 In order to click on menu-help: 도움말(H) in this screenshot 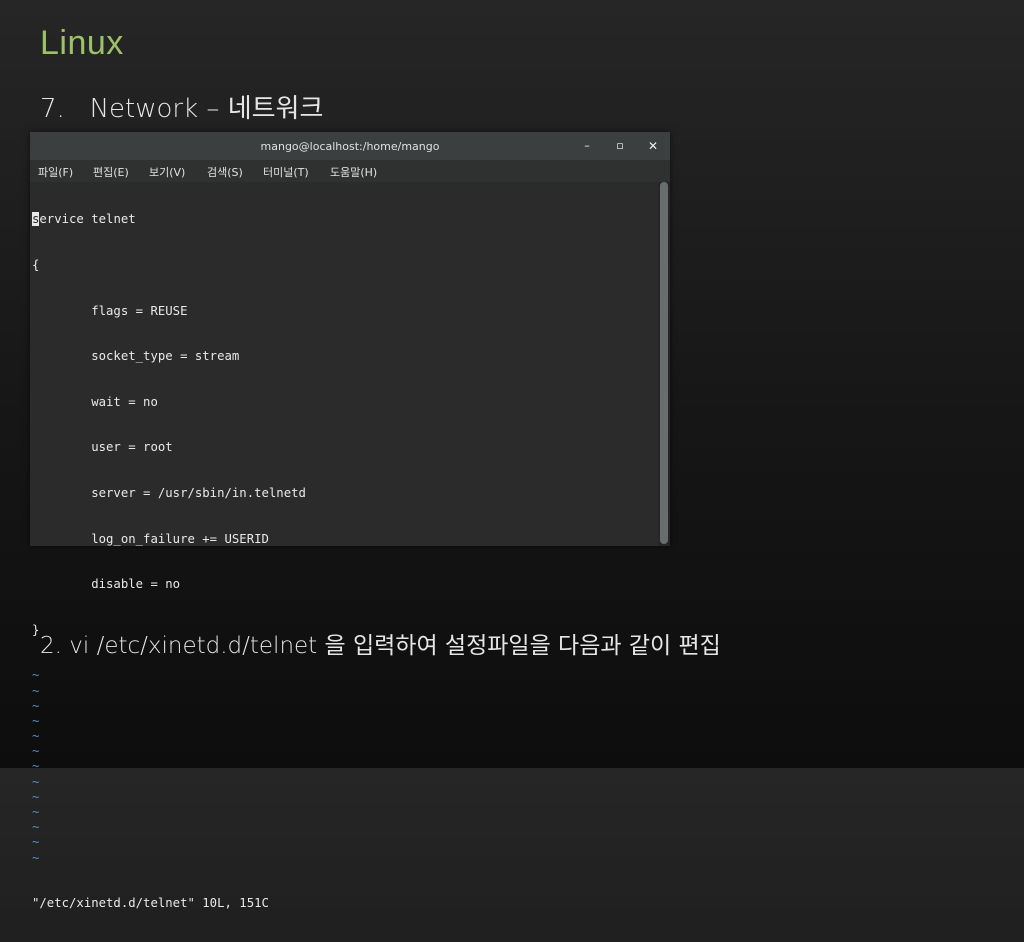, I will do `click(353, 172)`.